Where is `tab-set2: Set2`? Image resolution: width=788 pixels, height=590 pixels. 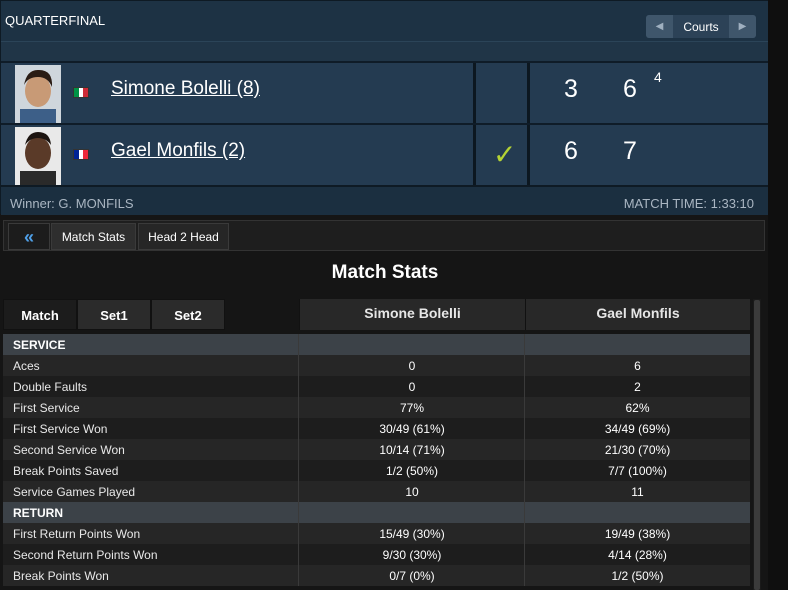
tab-set2: Set2 is located at coordinates (188, 314).